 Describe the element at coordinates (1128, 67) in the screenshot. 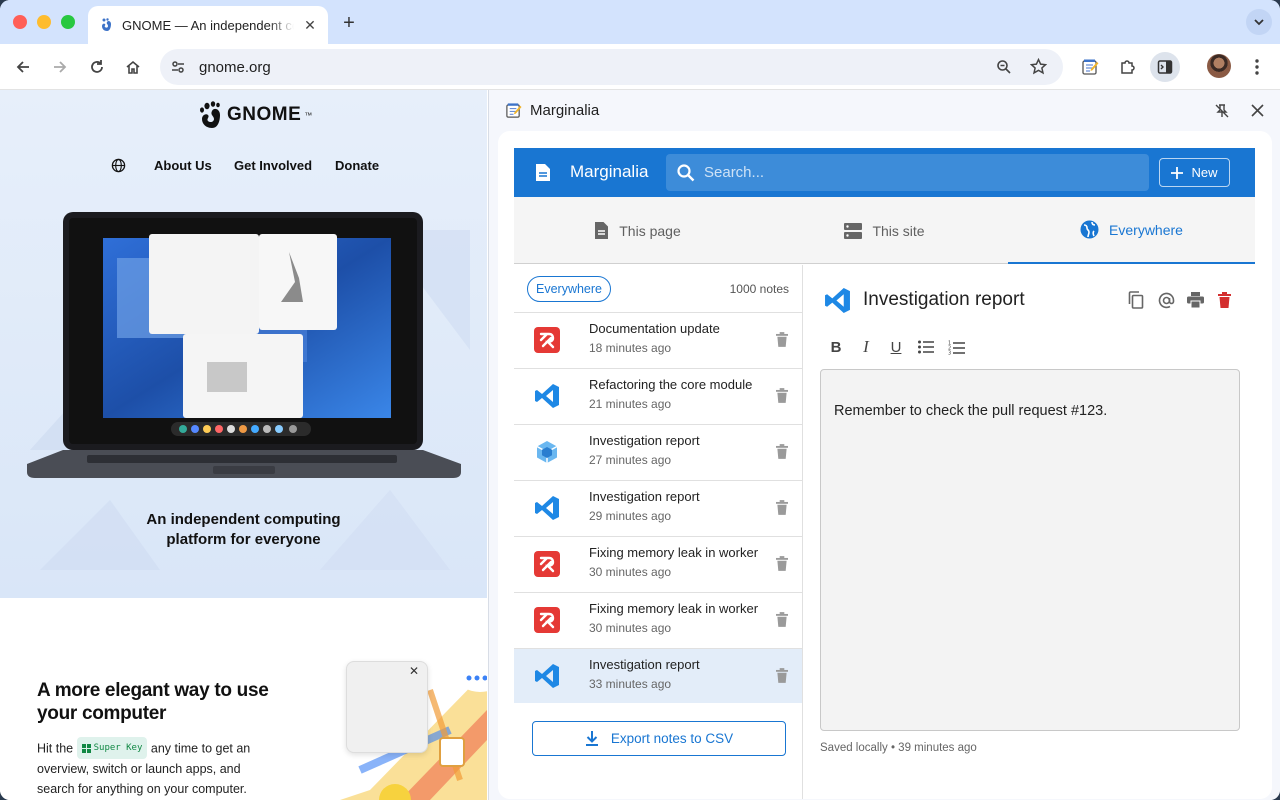

I see `extensions-button` at that location.